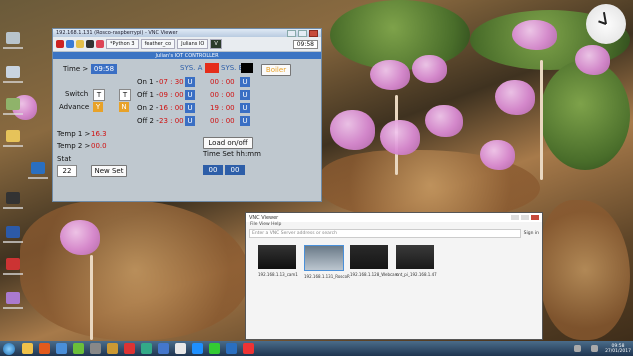 Image resolution: width=633 pixels, height=356 pixels. Describe the element at coordinates (222, 82) in the screenshot. I see `row-on1-sys-b: 00` at that location.